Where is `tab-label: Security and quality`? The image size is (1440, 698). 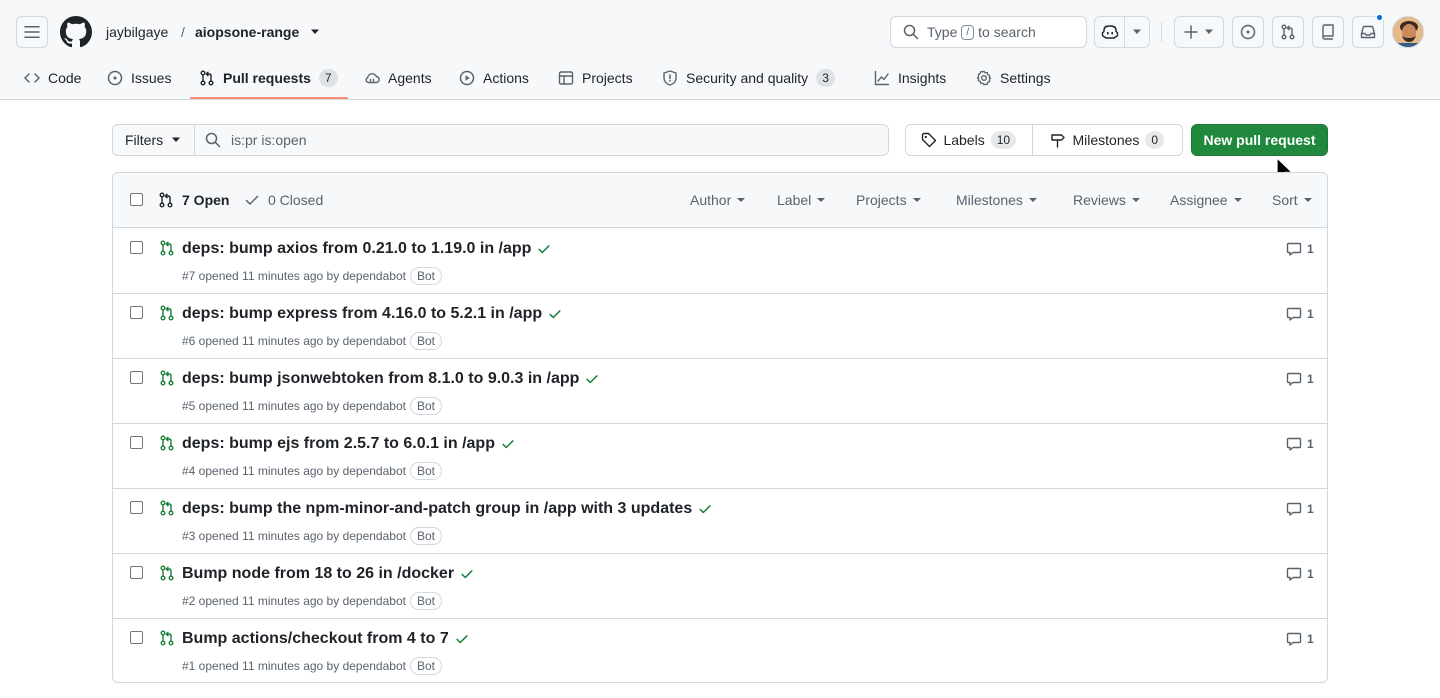 tab-label: Security and quality is located at coordinates (747, 78).